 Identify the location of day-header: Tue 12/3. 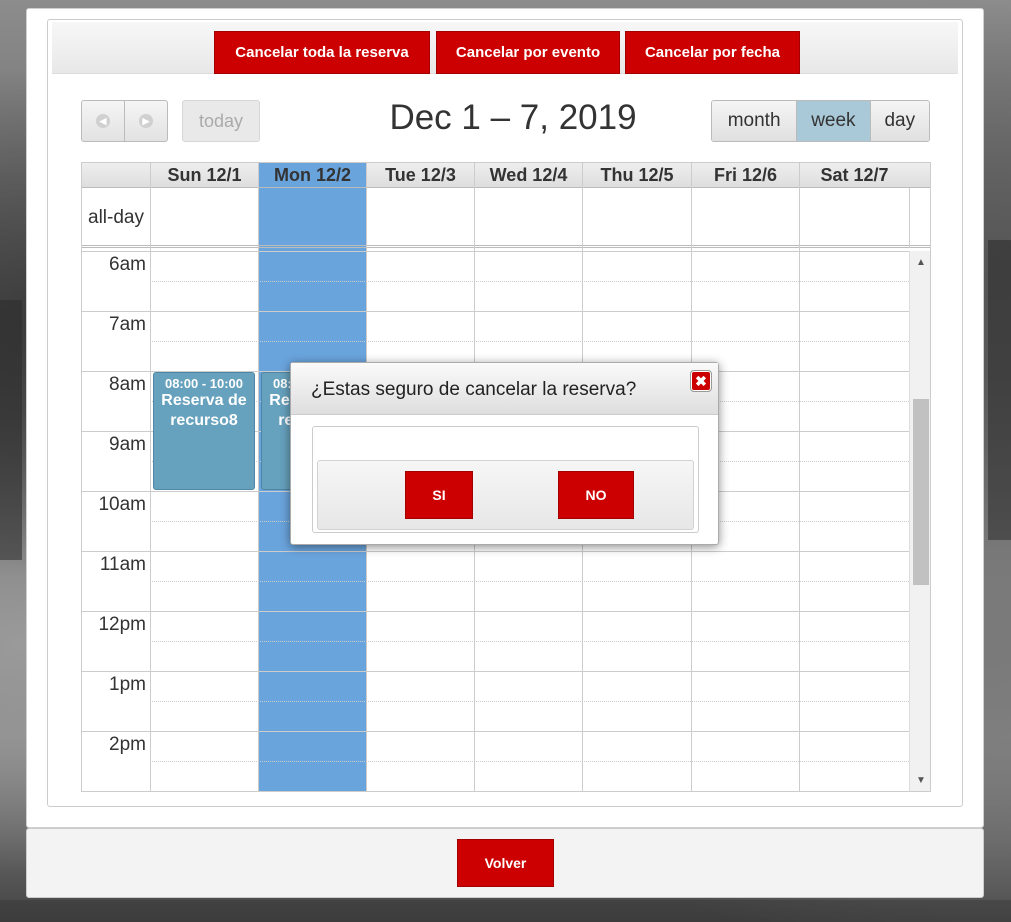
(420, 175).